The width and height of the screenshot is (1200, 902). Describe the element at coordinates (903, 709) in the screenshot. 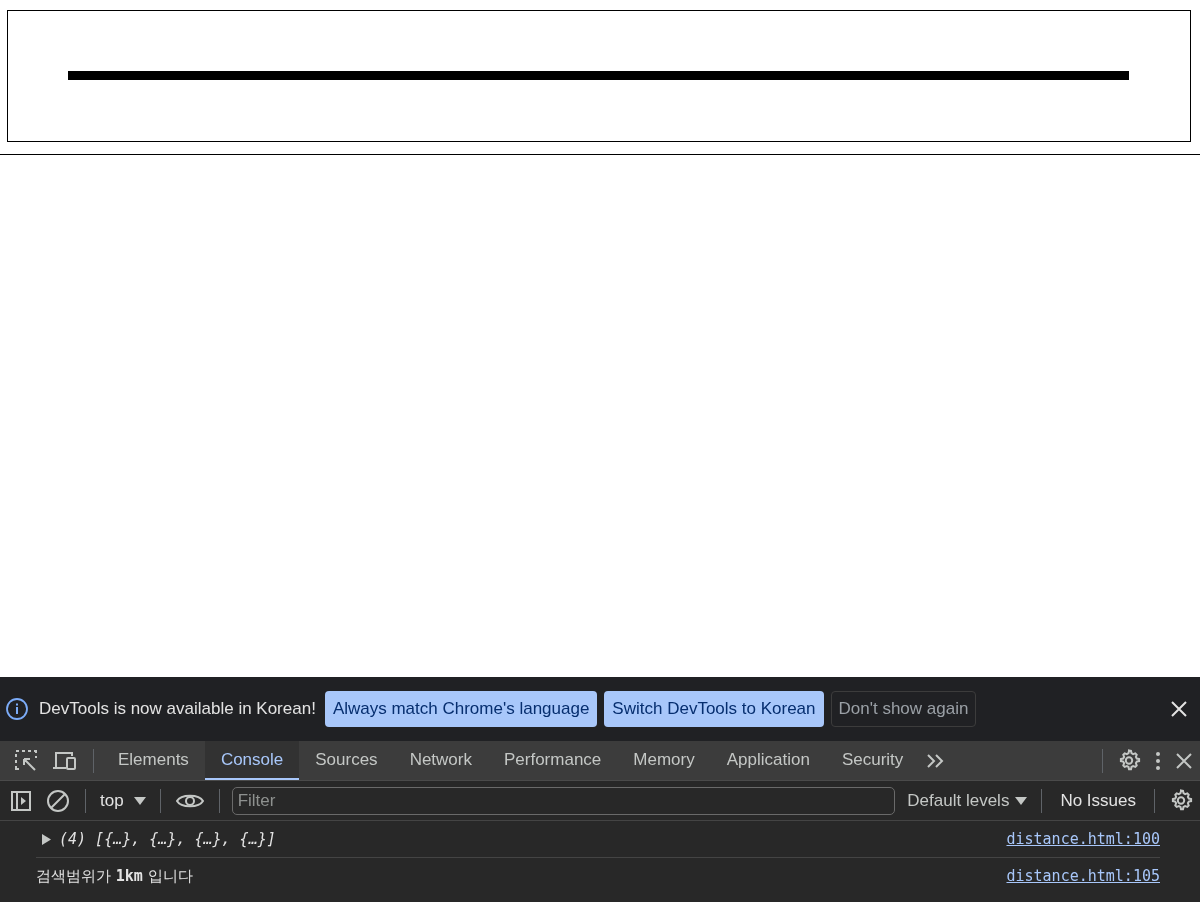

I see `infobar-button: Don't show again` at that location.